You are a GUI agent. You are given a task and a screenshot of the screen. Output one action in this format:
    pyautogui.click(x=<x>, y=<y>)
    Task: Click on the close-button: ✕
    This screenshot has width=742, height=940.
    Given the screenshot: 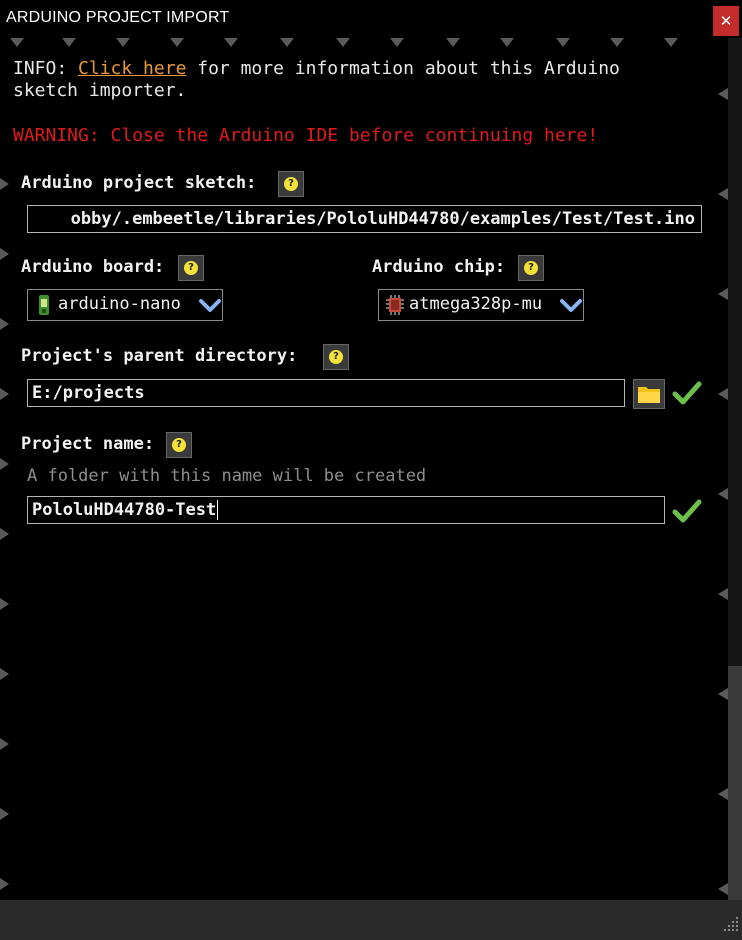 What is the action you would take?
    pyautogui.click(x=726, y=21)
    